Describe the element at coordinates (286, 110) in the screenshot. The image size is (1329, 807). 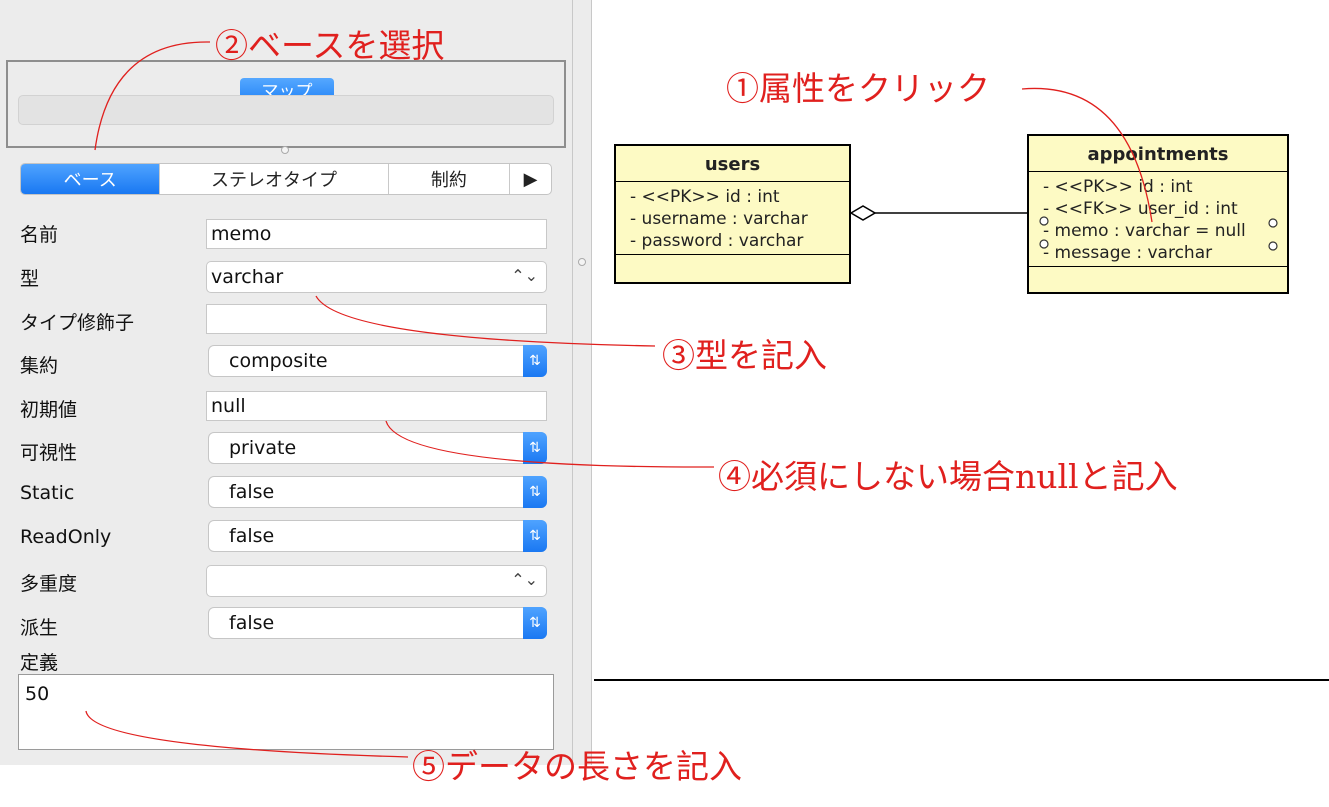
I see `map-field` at that location.